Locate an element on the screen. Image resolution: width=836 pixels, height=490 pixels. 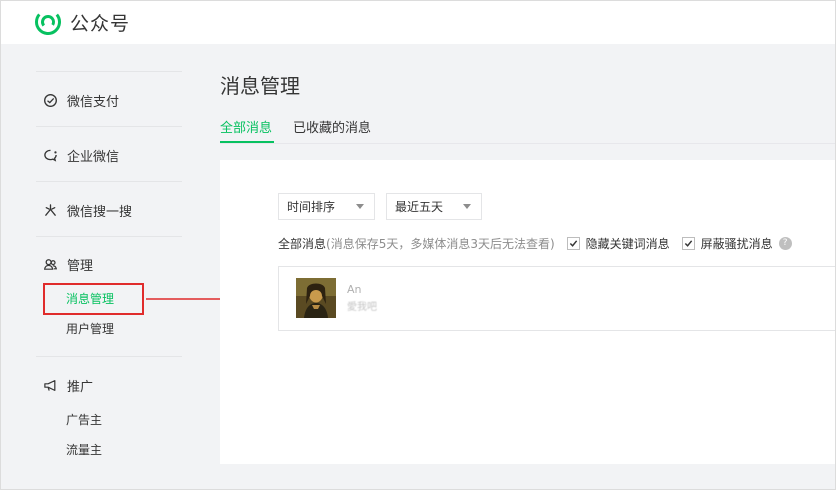
hide-keyword-checkbox: 隐藏关键词消息 is located at coordinates (618, 243).